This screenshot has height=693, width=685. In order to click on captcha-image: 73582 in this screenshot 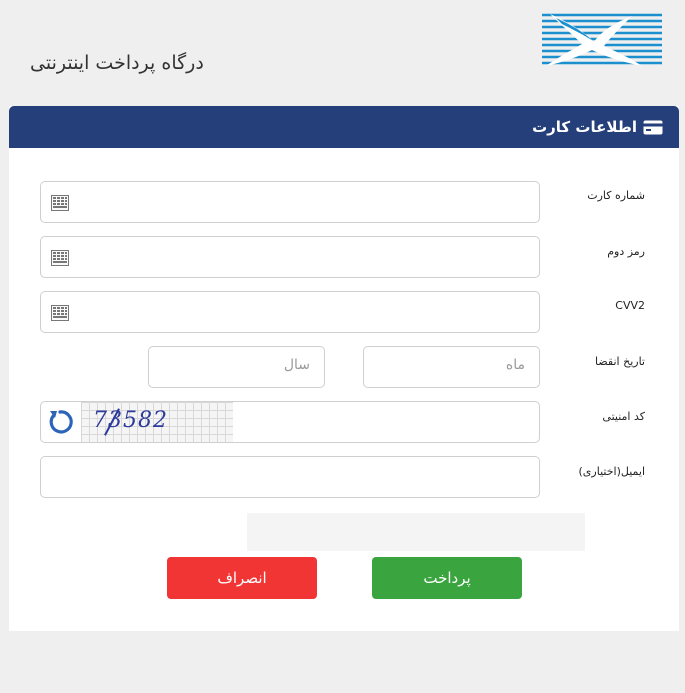, I will do `click(157, 422)`.